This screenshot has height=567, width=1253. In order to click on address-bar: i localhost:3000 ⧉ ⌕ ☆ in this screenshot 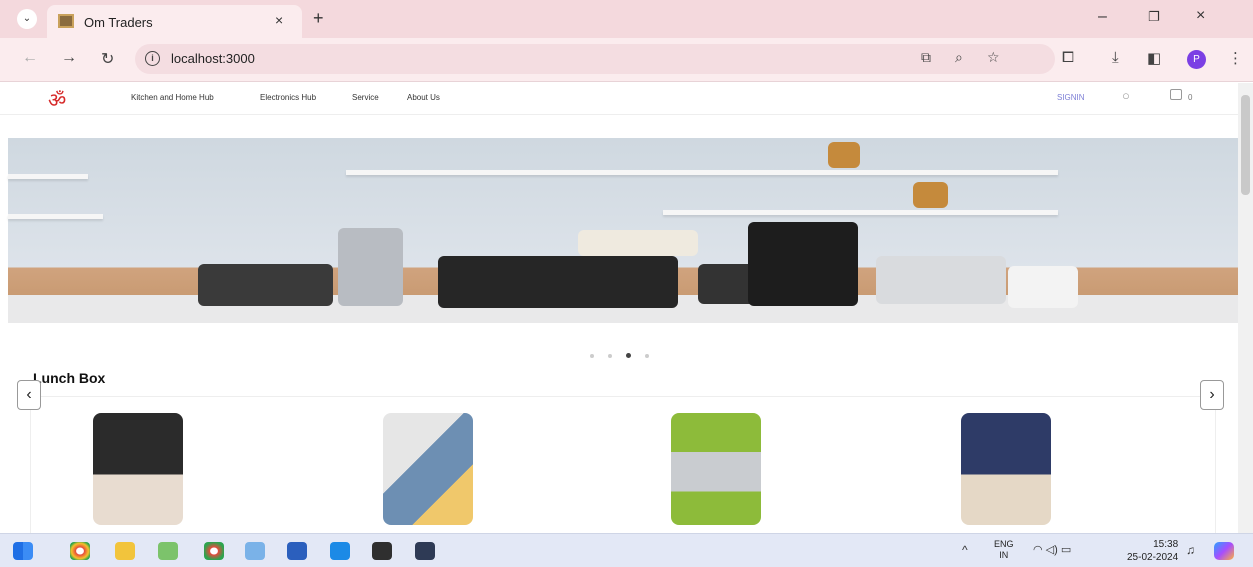, I will do `click(595, 59)`.